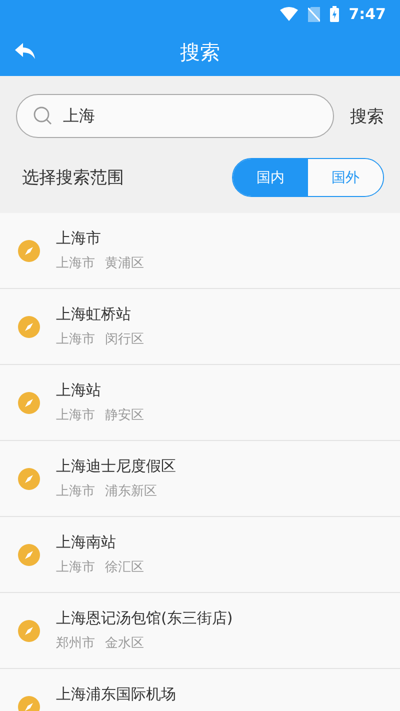 The height and width of the screenshot is (711, 400). Describe the element at coordinates (124, 339) in the screenshot. I see `place-district: 闵行区` at that location.